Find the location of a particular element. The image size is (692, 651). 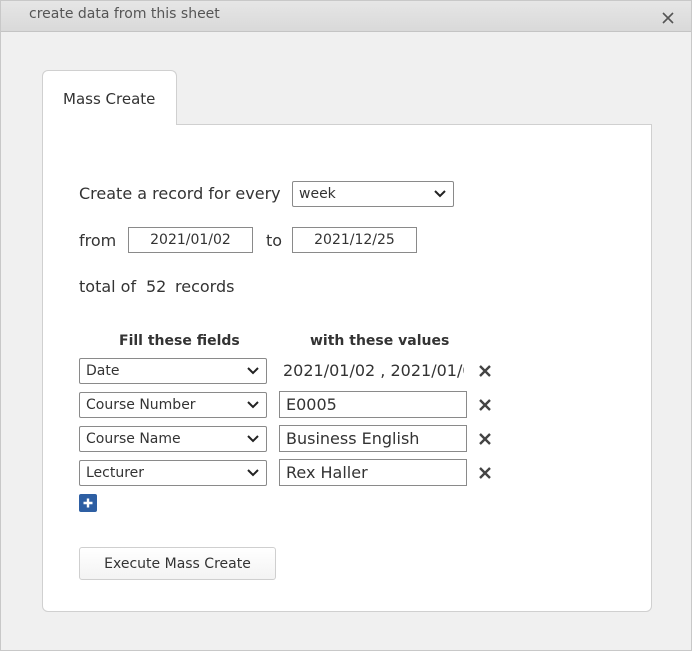

field-select-course-number: Course Number is located at coordinates (173, 405).